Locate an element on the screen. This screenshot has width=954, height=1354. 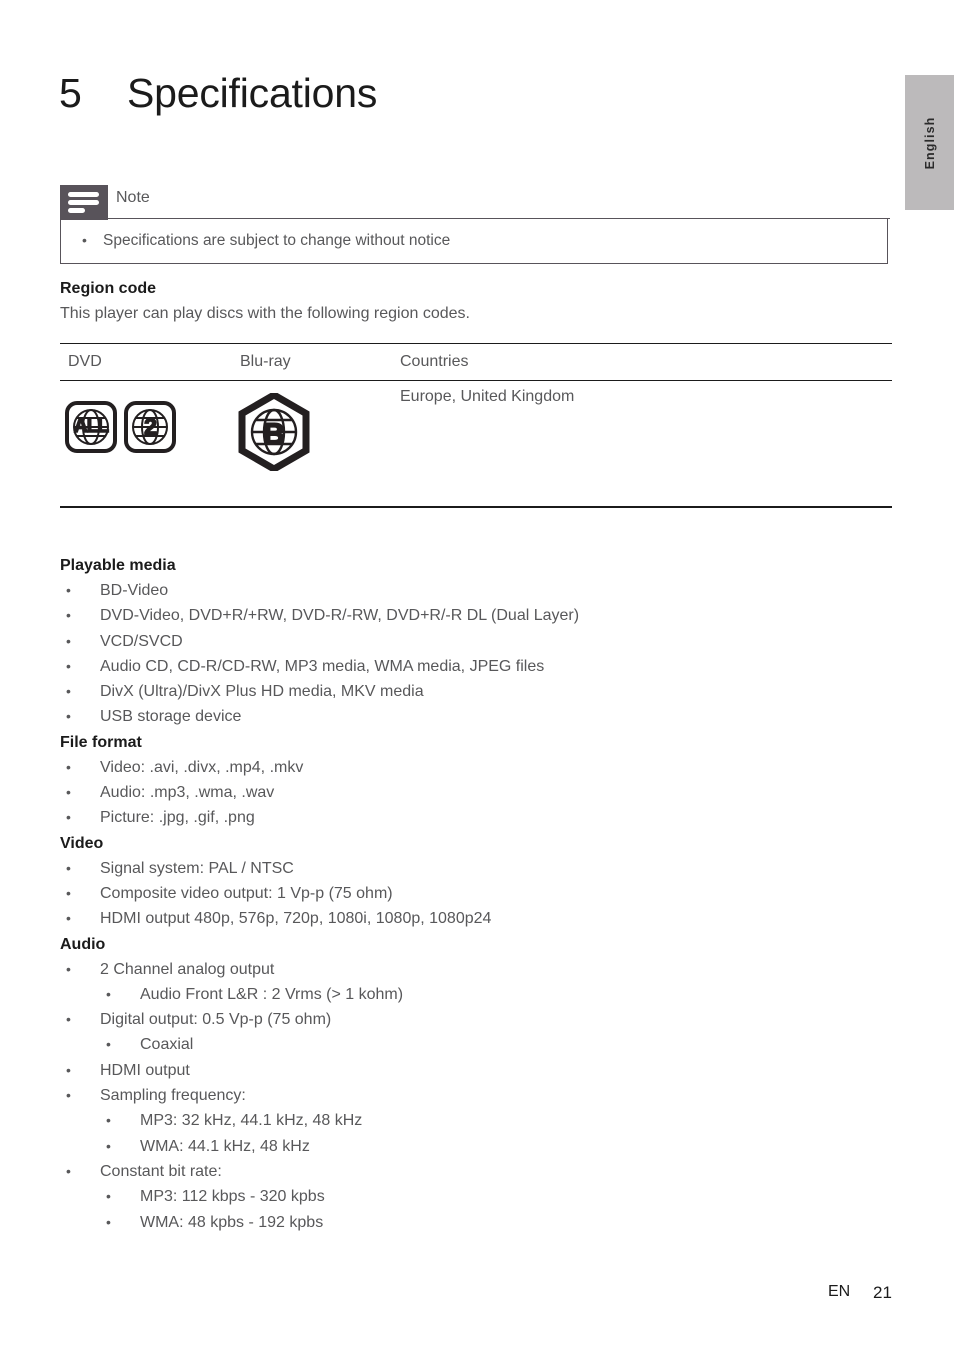
footer-language-code: EN is located at coordinates (839, 1291).